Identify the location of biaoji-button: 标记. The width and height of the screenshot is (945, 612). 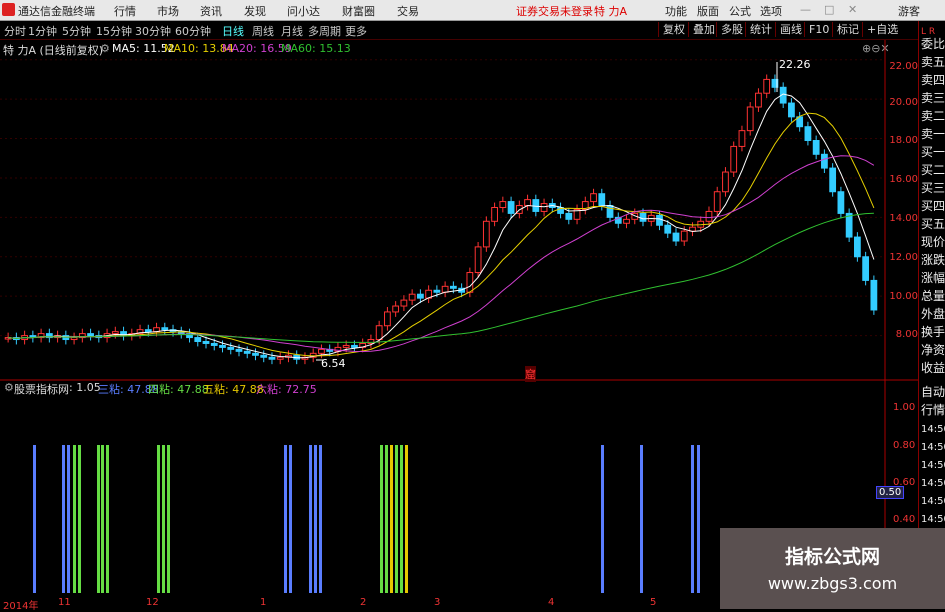
(847, 29).